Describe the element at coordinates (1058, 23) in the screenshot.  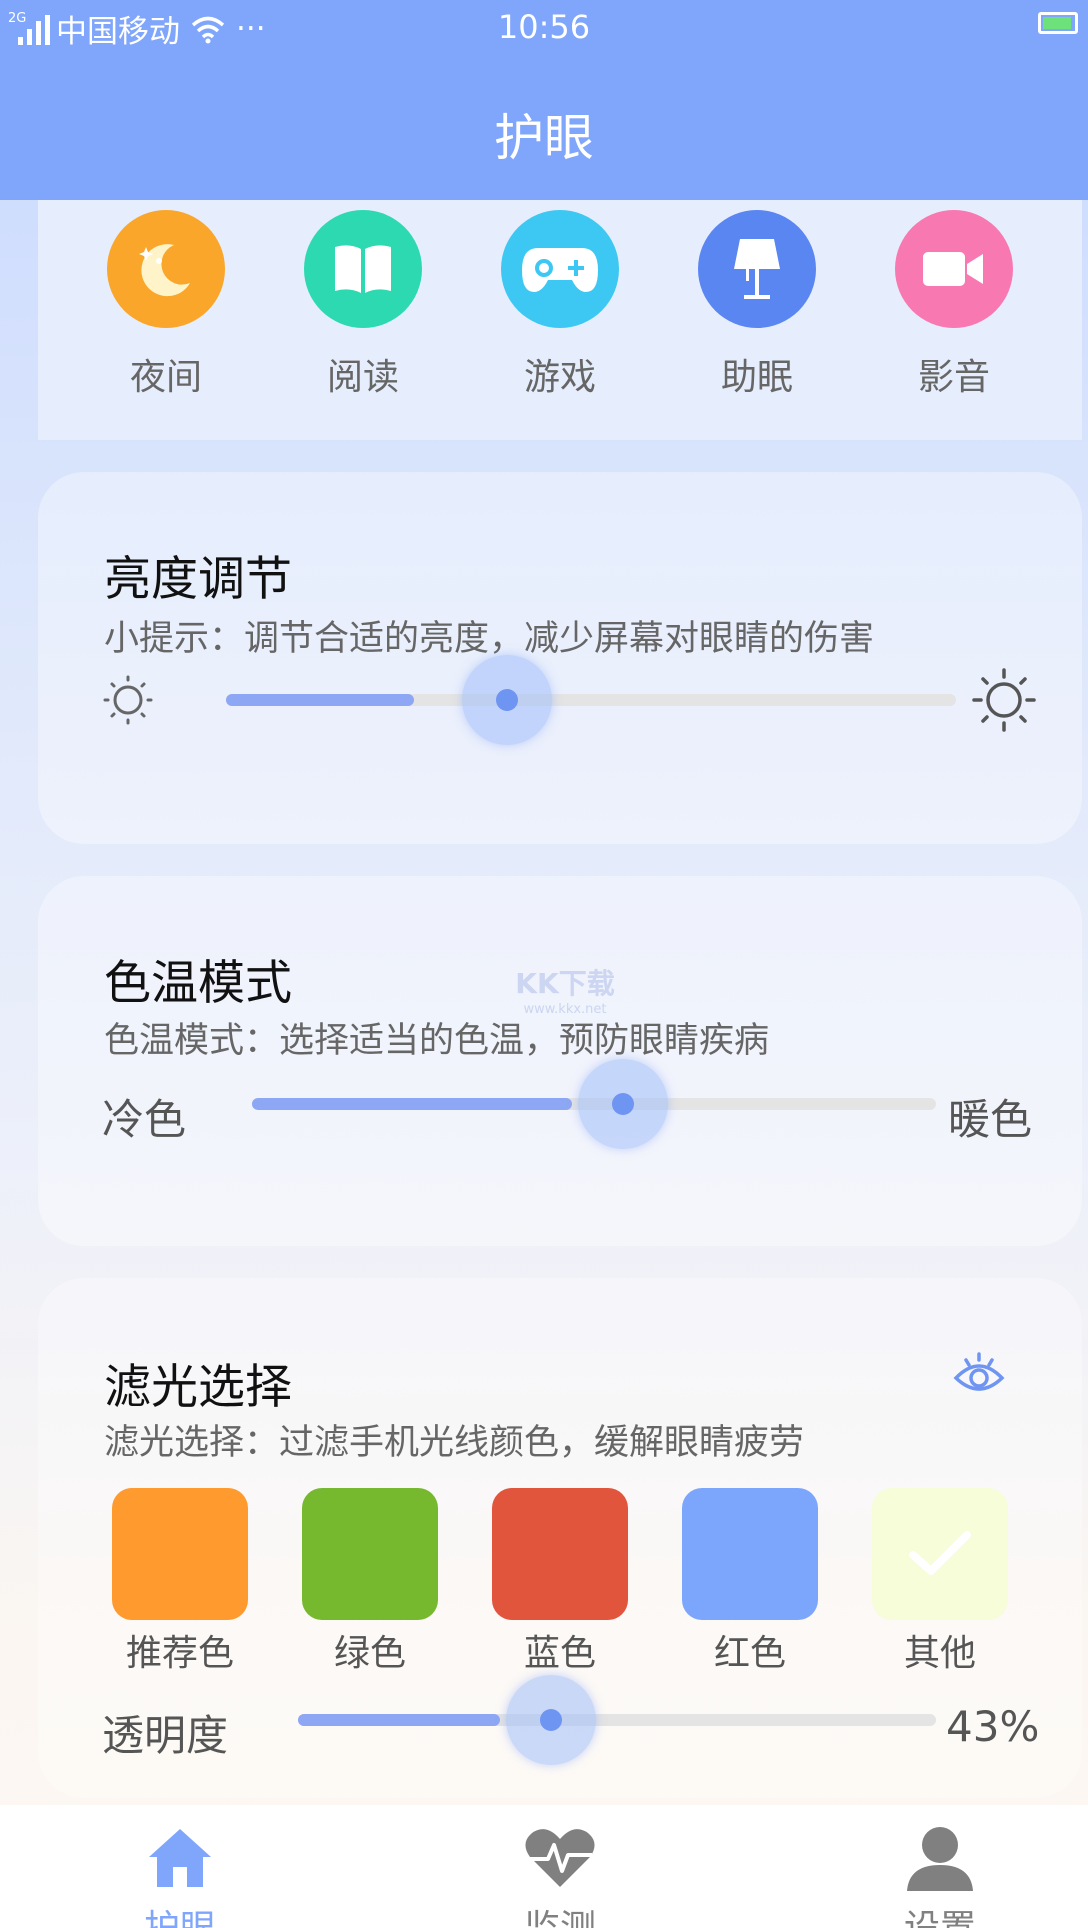
I see `battery-icon` at that location.